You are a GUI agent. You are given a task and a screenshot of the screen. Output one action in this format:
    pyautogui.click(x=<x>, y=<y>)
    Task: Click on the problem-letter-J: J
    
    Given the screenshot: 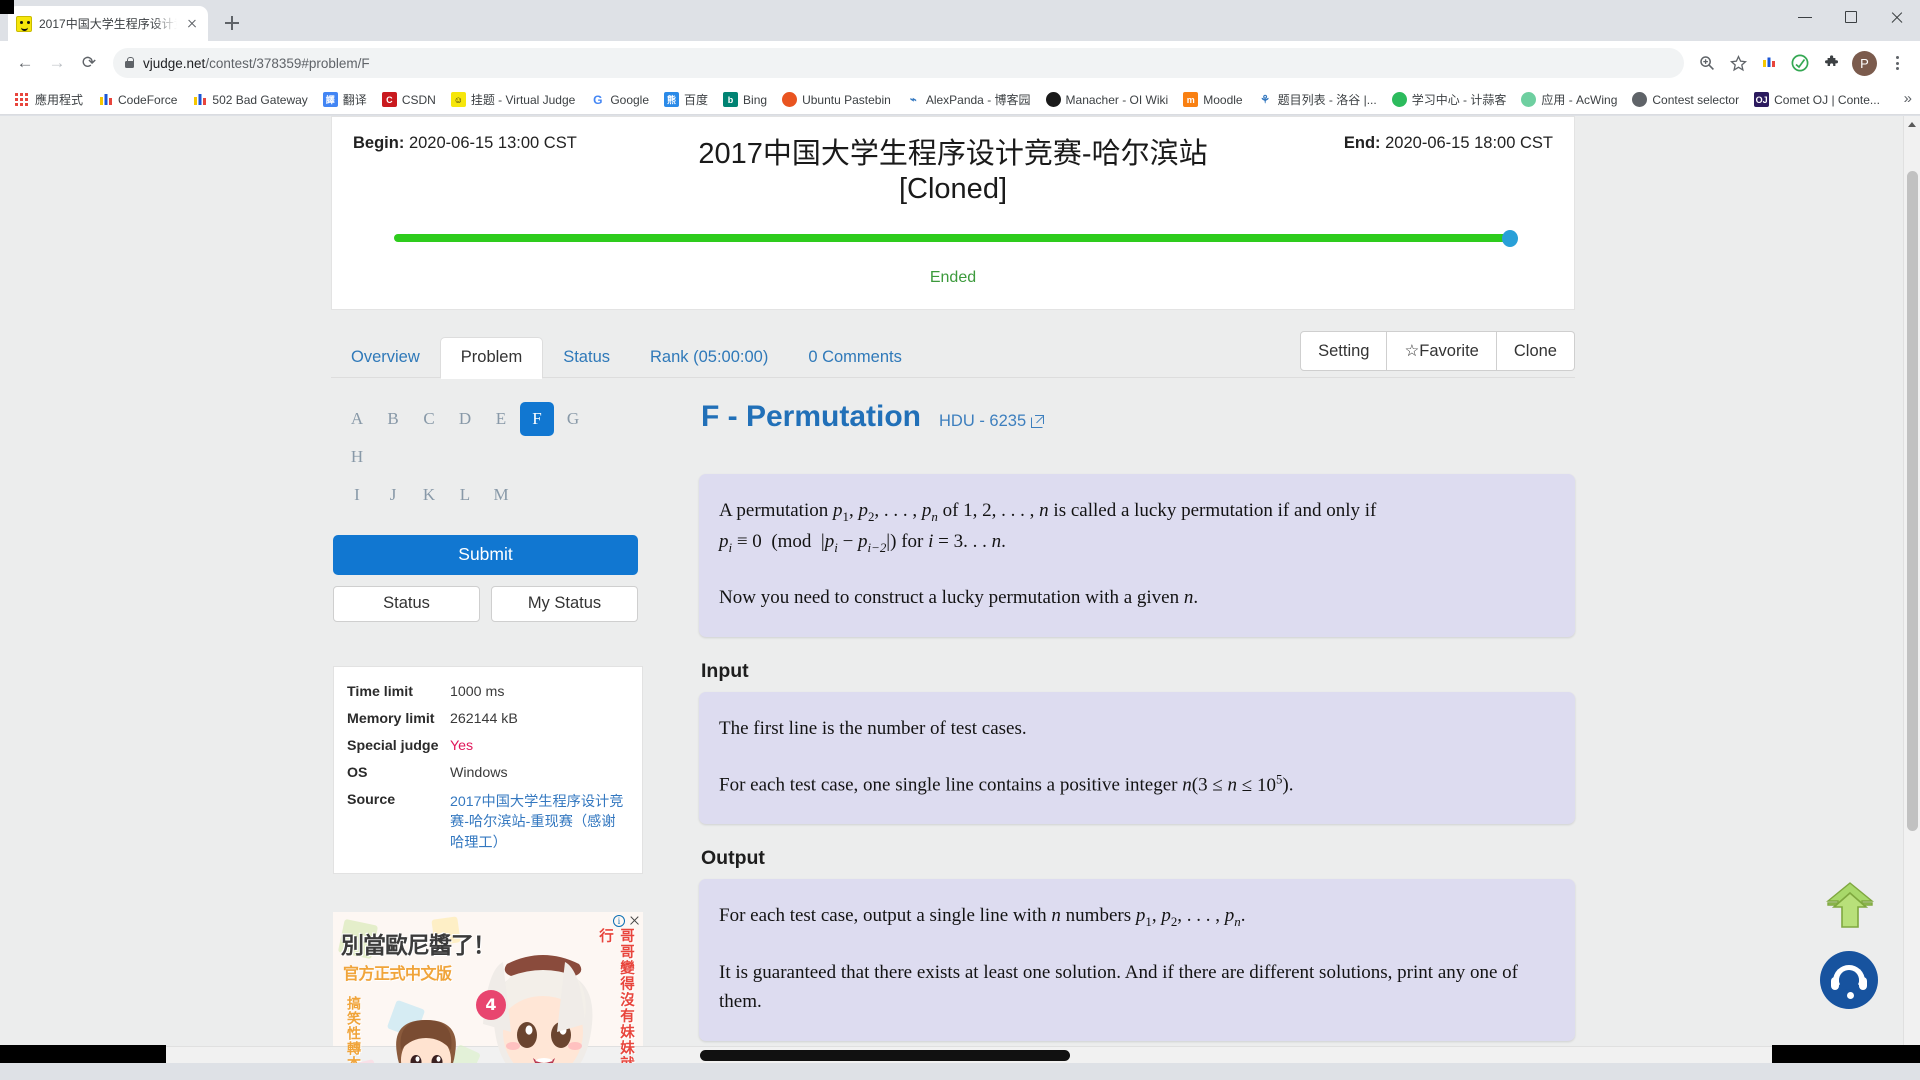 What is the action you would take?
    pyautogui.click(x=393, y=495)
    